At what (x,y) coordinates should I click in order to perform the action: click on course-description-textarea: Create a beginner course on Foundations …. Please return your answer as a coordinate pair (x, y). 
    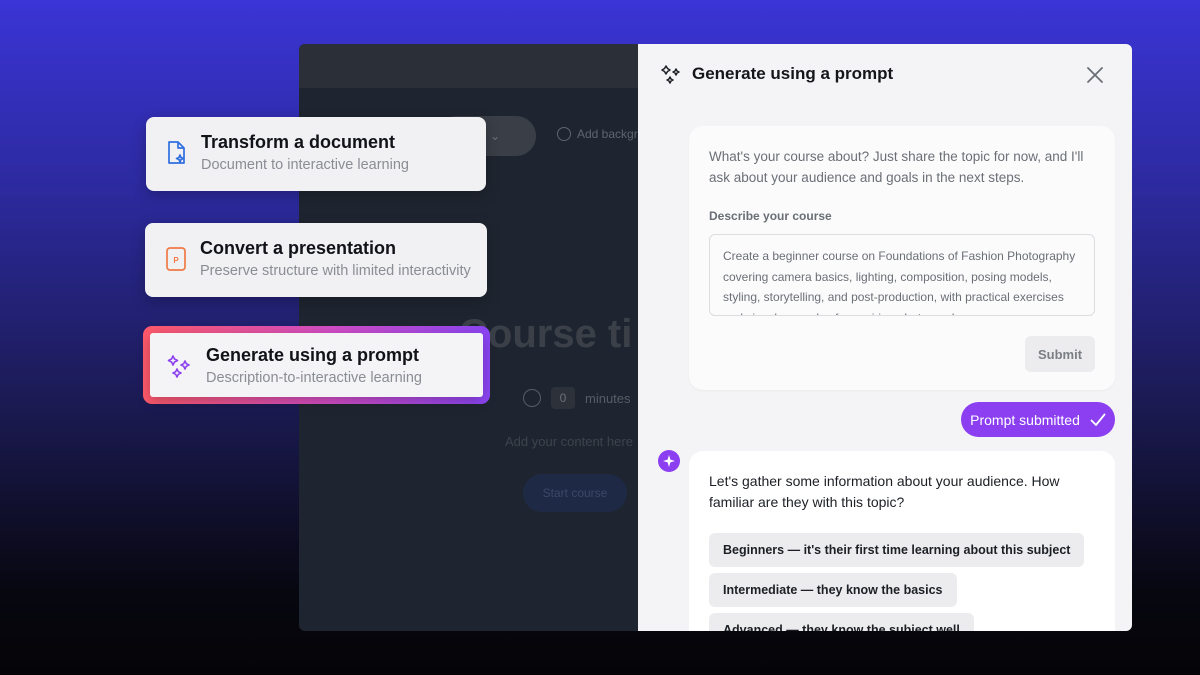
    Looking at the image, I should click on (902, 275).